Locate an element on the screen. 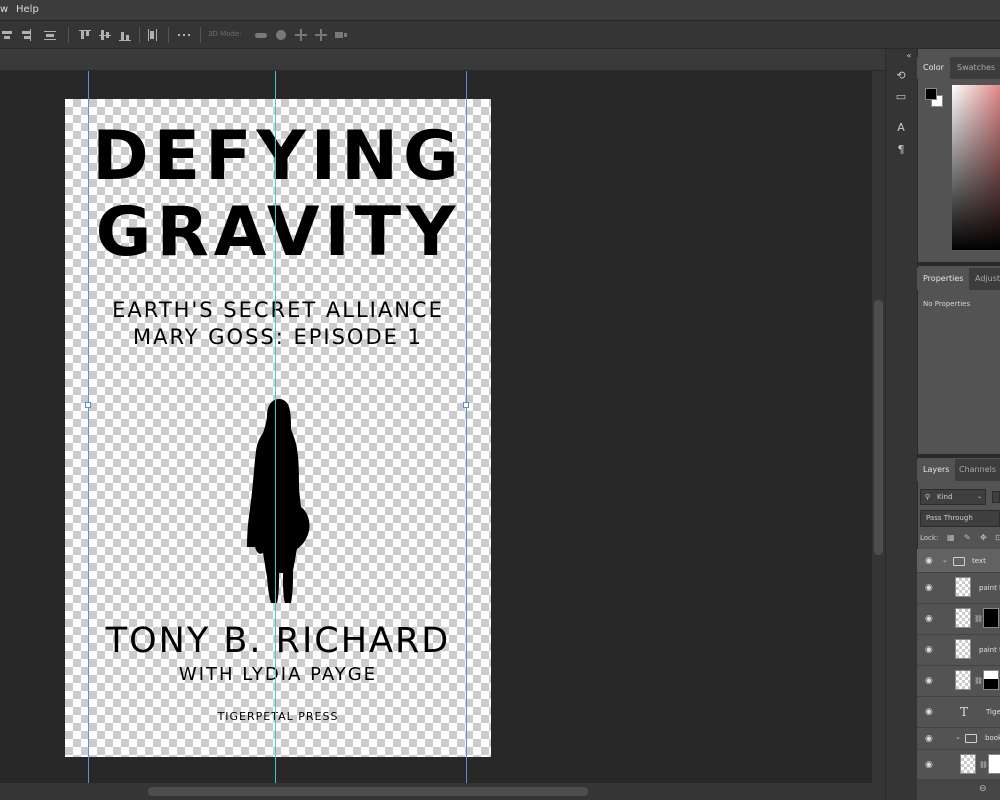  document-tab-bar is located at coordinates (442, 60).